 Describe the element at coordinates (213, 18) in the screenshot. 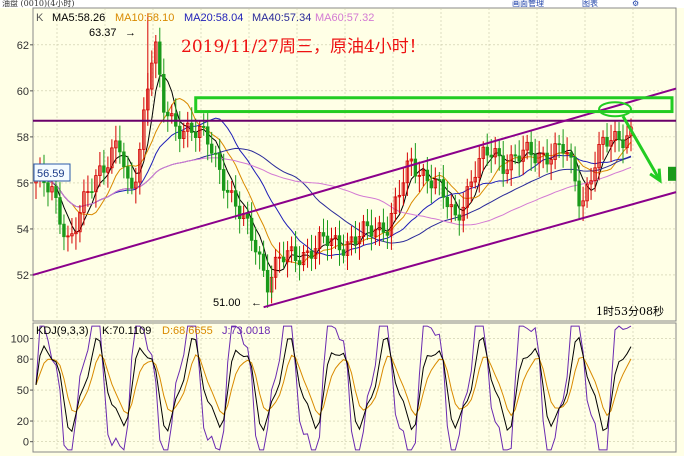

I see `ma20-legend: MA20:58.04` at that location.